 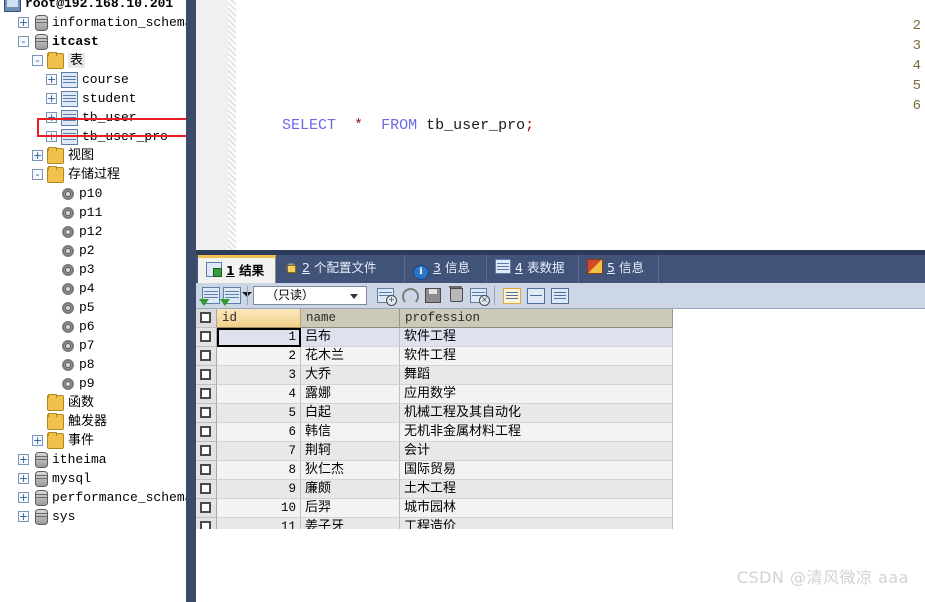 I want to click on cell-id: 10, so click(x=259, y=508).